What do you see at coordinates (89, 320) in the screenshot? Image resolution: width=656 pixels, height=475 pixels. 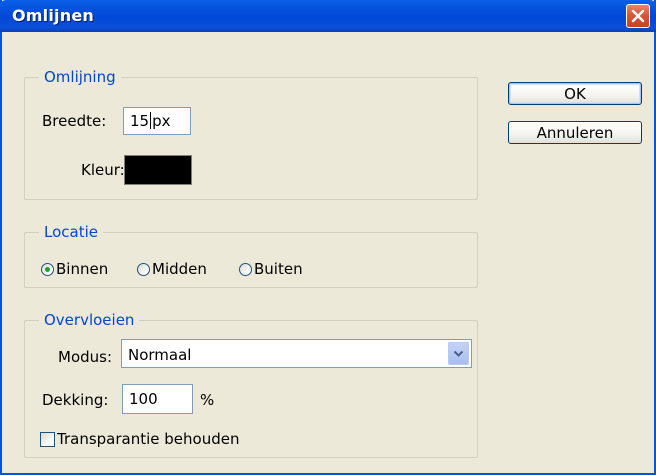 I see `blending-legend: Overvloeien` at bounding box center [89, 320].